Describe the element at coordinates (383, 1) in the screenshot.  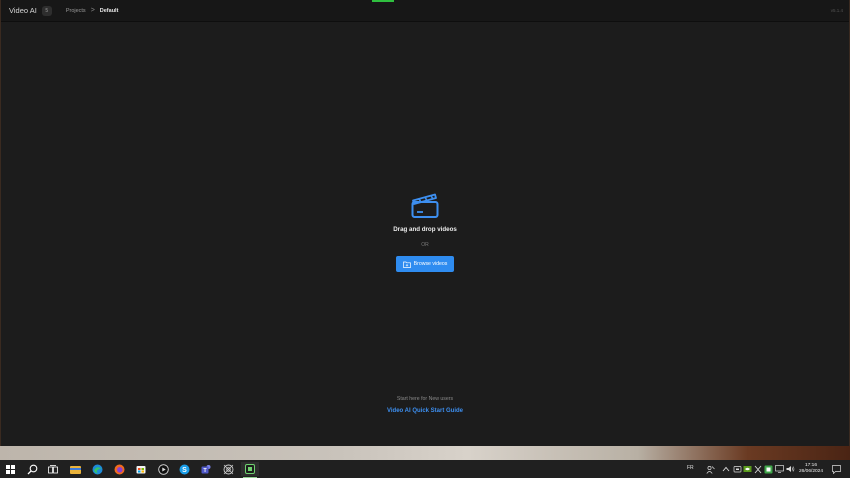
I see `window-accent-bar` at that location.